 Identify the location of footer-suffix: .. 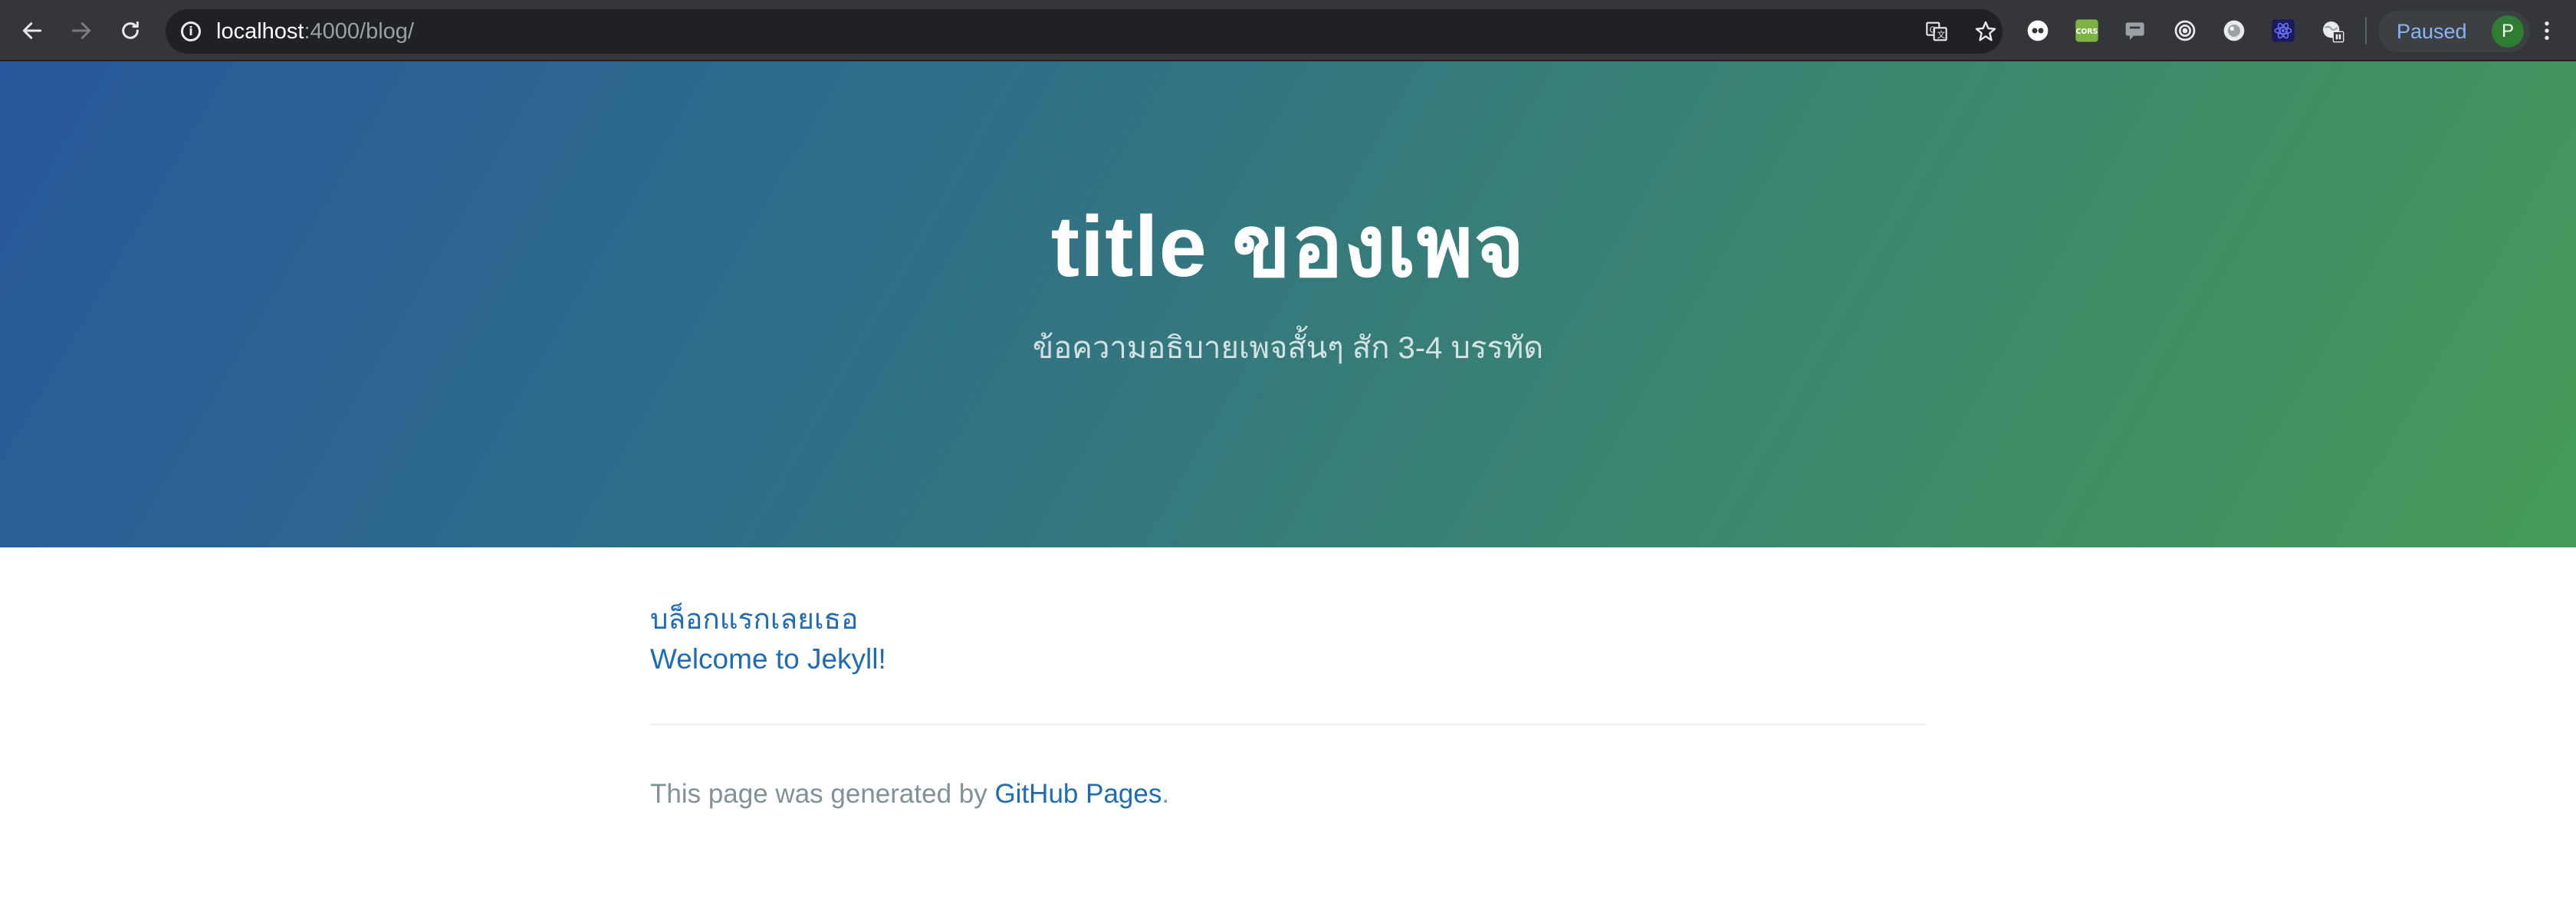
(1166, 794).